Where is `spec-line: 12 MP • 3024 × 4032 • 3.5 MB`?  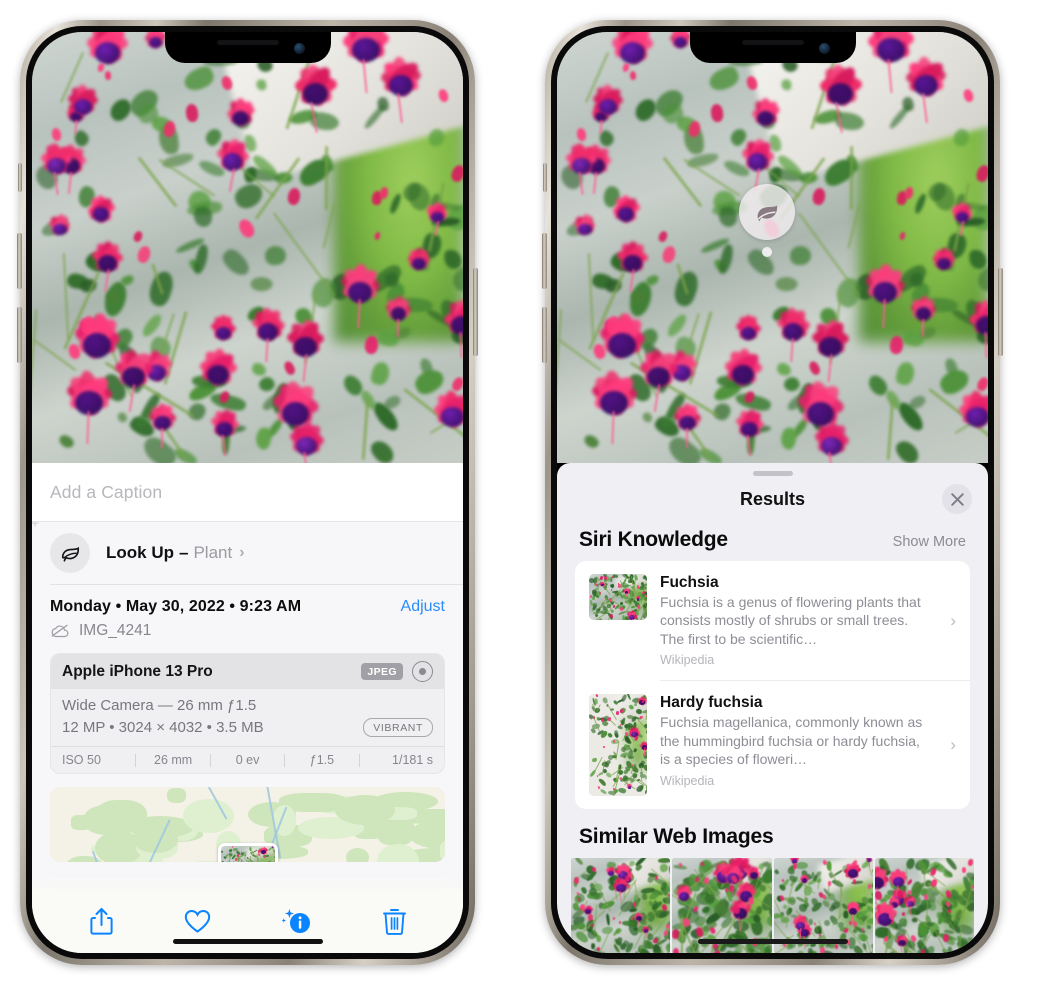
spec-line: 12 MP • 3024 × 4032 • 3.5 MB is located at coordinates (163, 727).